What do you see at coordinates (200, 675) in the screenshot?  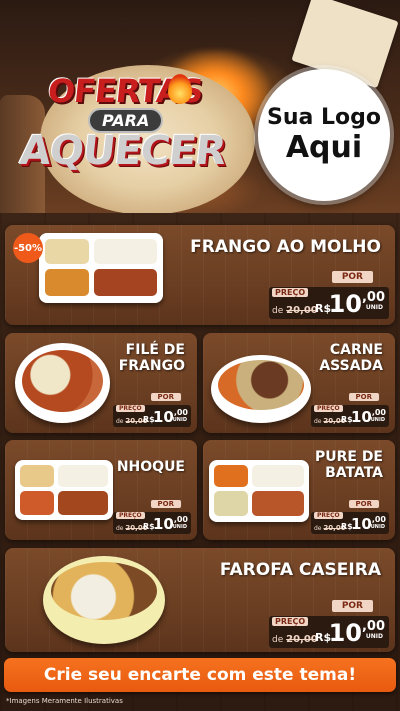 I see `cta-button: Crie seu encarte com este tema!` at bounding box center [200, 675].